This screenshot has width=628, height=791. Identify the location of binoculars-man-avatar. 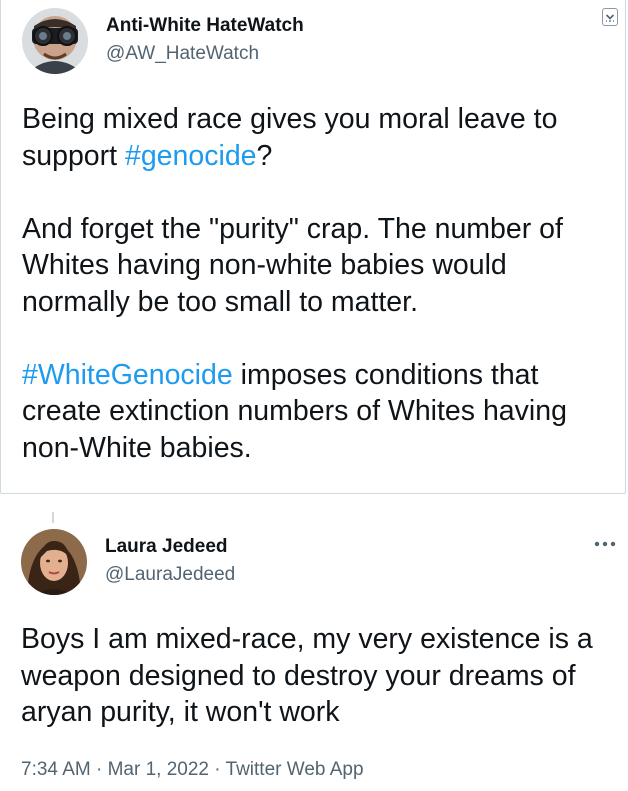
(55, 41).